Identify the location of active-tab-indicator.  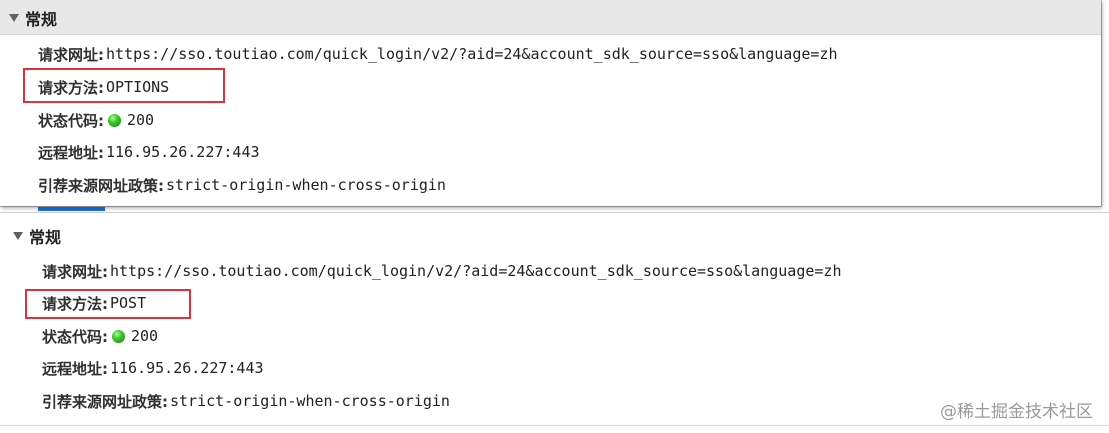
(71, 209).